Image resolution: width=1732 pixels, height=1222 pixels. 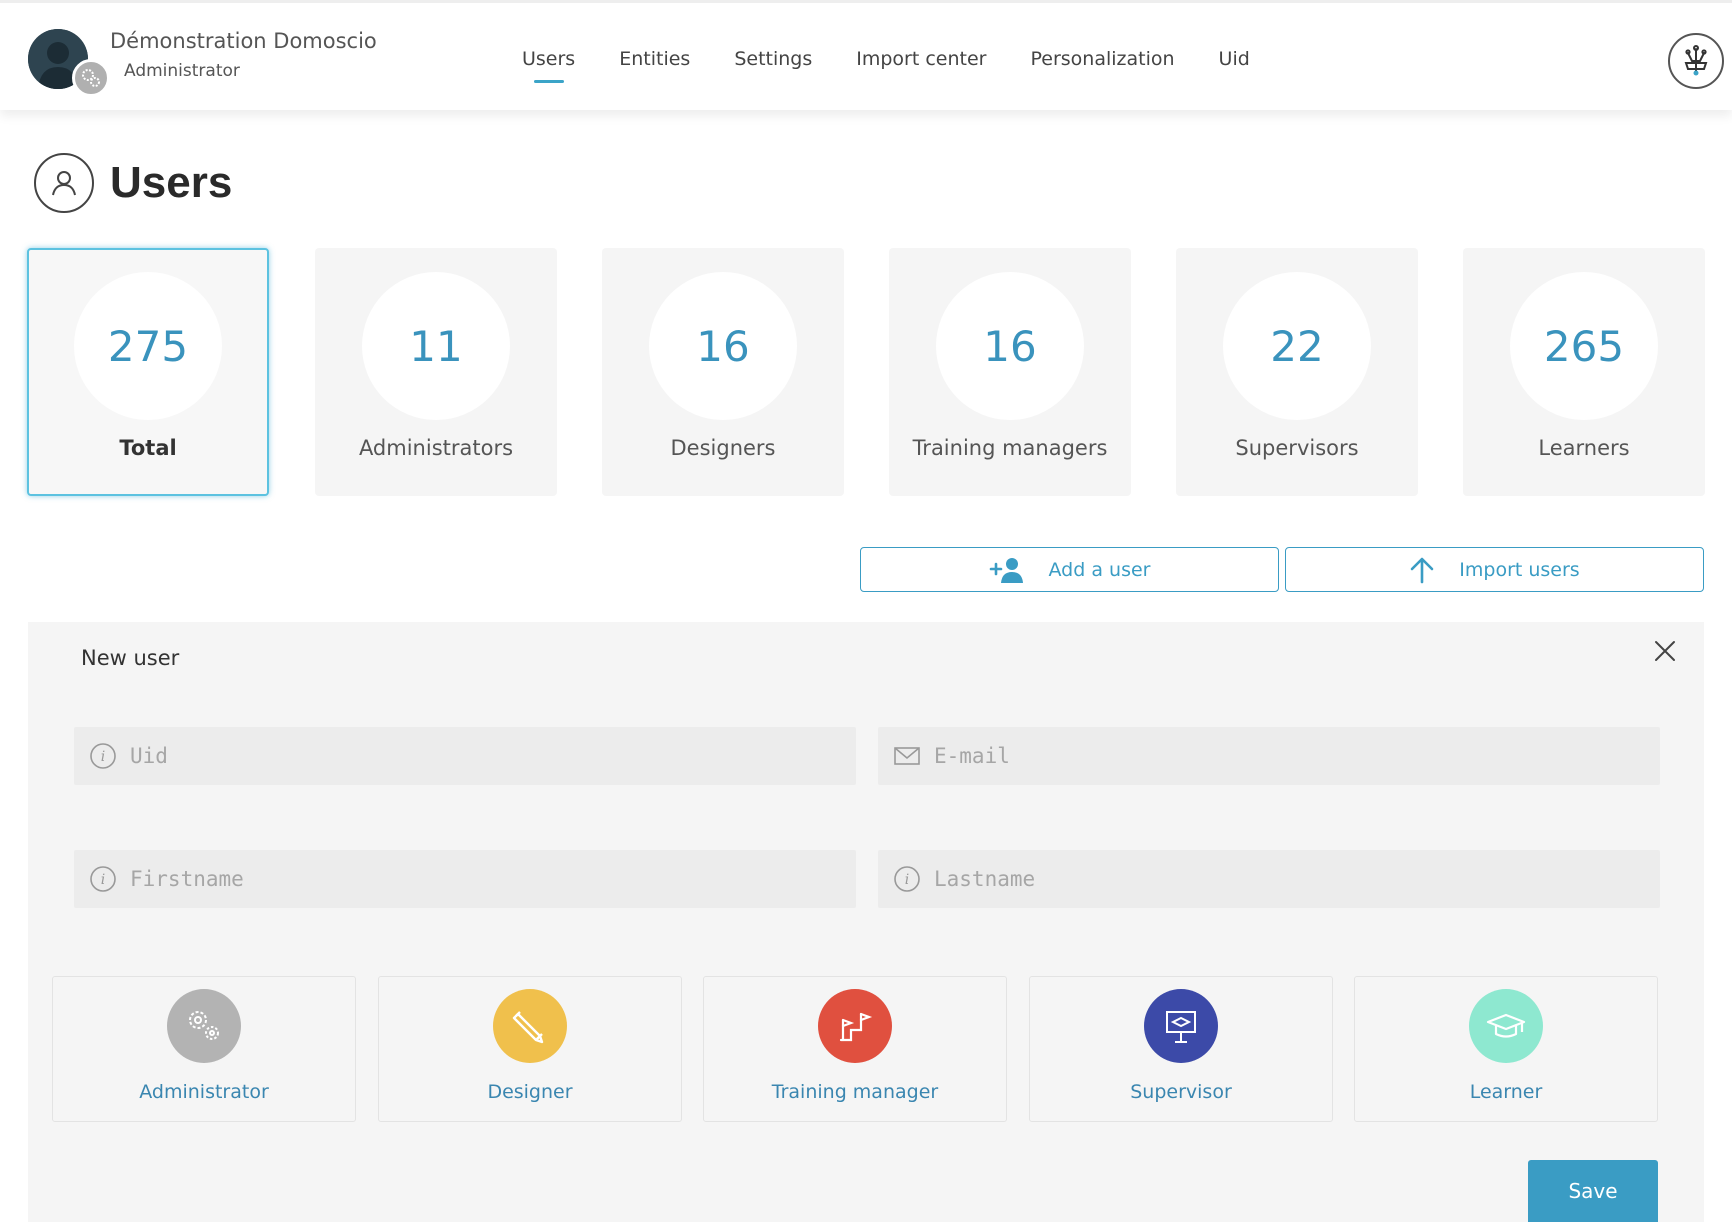 What do you see at coordinates (1422, 570) in the screenshot?
I see `arrow-up-icon` at bounding box center [1422, 570].